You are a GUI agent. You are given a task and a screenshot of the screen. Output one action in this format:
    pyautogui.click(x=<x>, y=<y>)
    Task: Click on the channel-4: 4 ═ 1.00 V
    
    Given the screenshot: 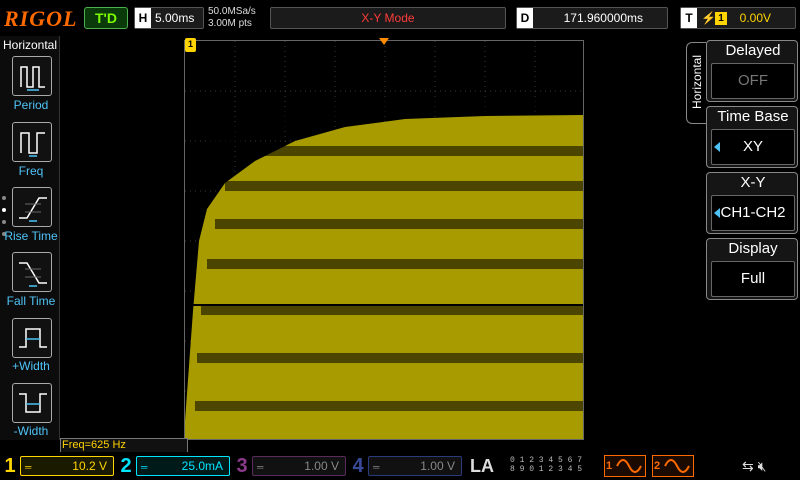 What is the action you would take?
    pyautogui.click(x=406, y=466)
    